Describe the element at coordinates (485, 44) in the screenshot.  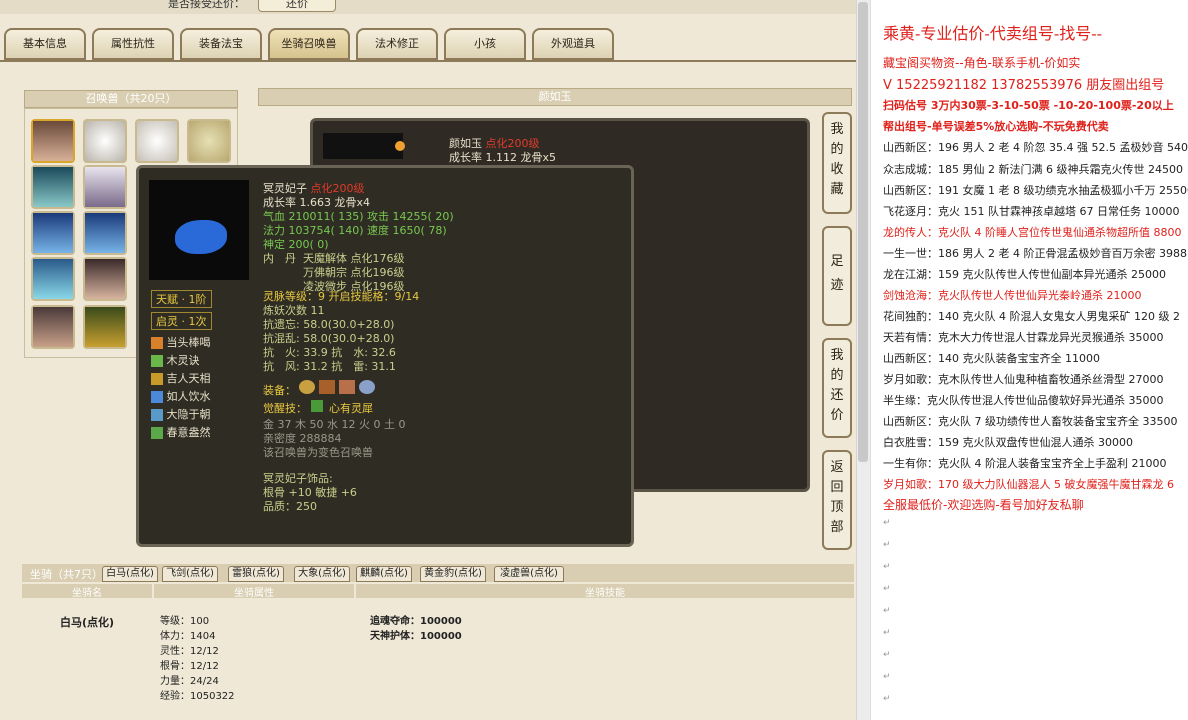
I see `tab-children: 小孩` at that location.